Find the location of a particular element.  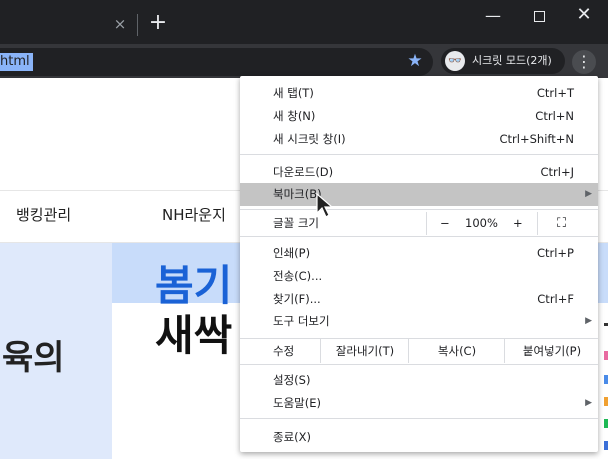

cut-button: 잘라내기(T) is located at coordinates (364, 351).